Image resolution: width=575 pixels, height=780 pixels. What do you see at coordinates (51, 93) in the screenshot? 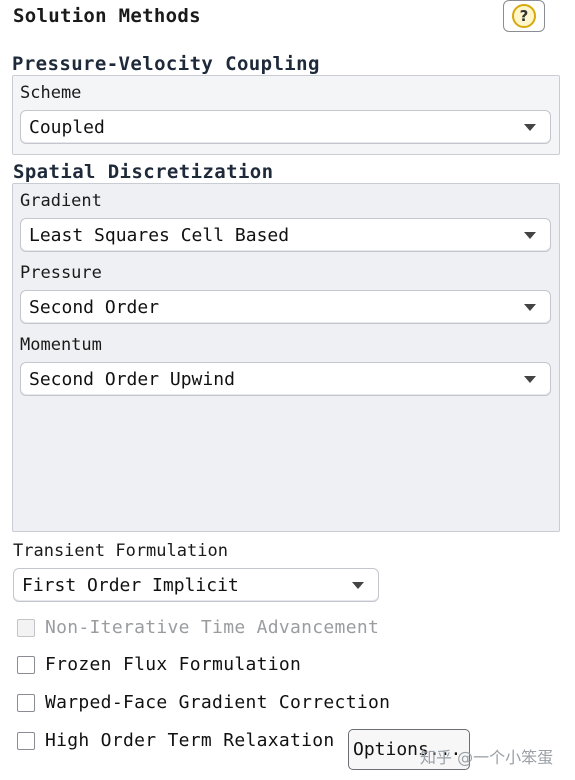
I see `scheme-label: Scheme` at bounding box center [51, 93].